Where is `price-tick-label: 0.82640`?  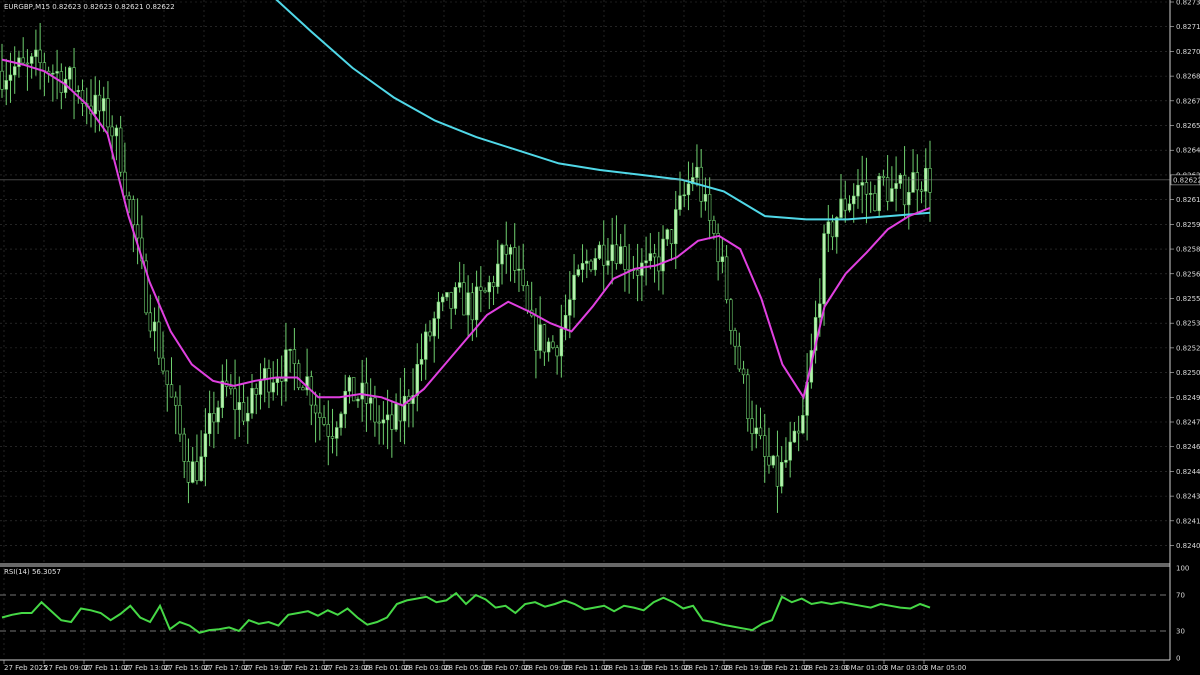 price-tick-label: 0.82640 is located at coordinates (1188, 151).